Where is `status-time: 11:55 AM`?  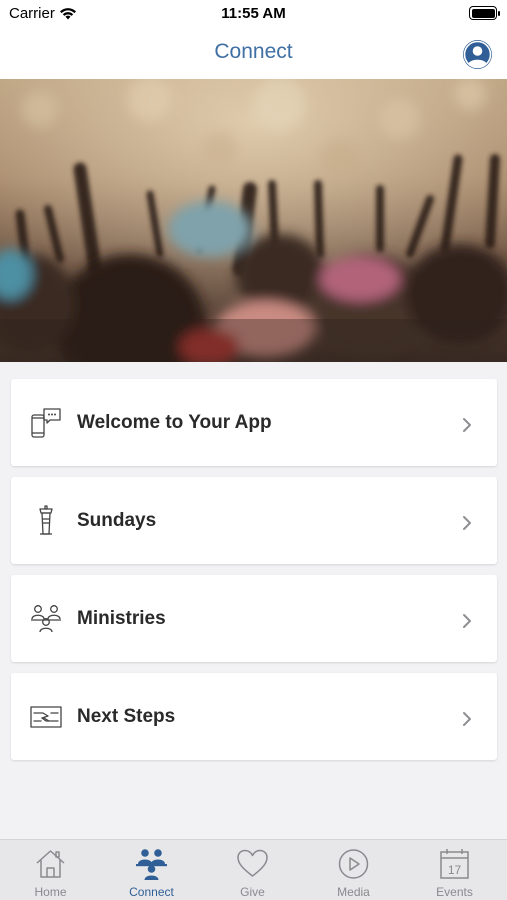
status-time: 11:55 AM is located at coordinates (253, 13).